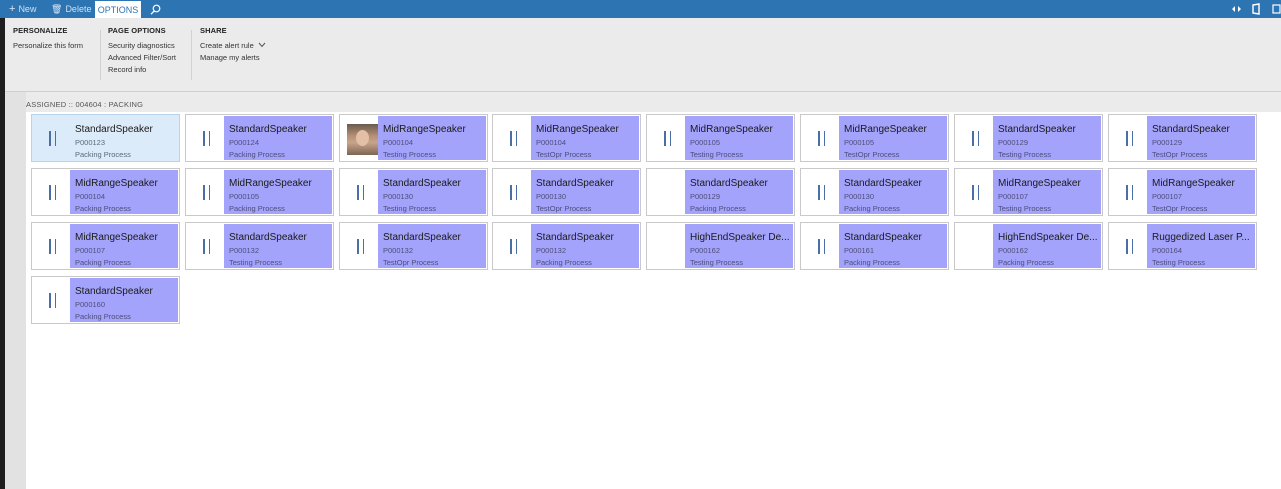 This screenshot has height=489, width=1281. Describe the element at coordinates (90, 304) in the screenshot. I see `production-order-number: P000160` at that location.